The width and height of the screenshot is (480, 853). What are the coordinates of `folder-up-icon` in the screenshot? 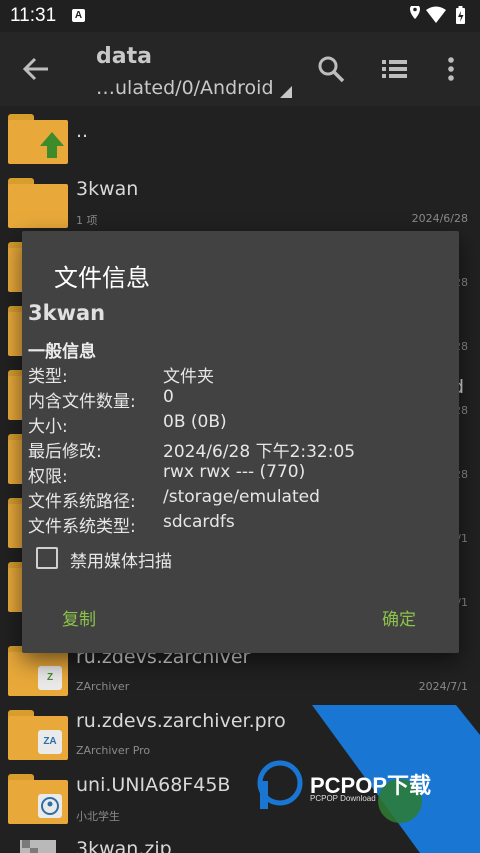 It's located at (38, 139).